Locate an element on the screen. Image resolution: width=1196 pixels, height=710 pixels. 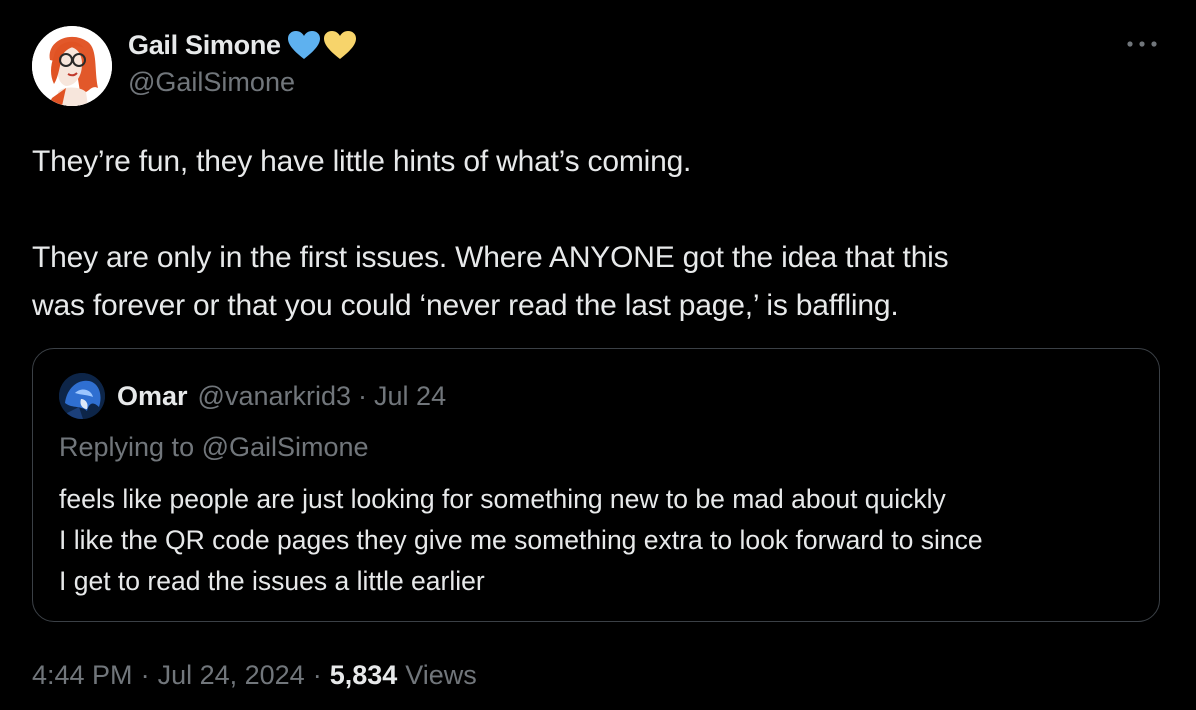
author-badges is located at coordinates (323, 45).